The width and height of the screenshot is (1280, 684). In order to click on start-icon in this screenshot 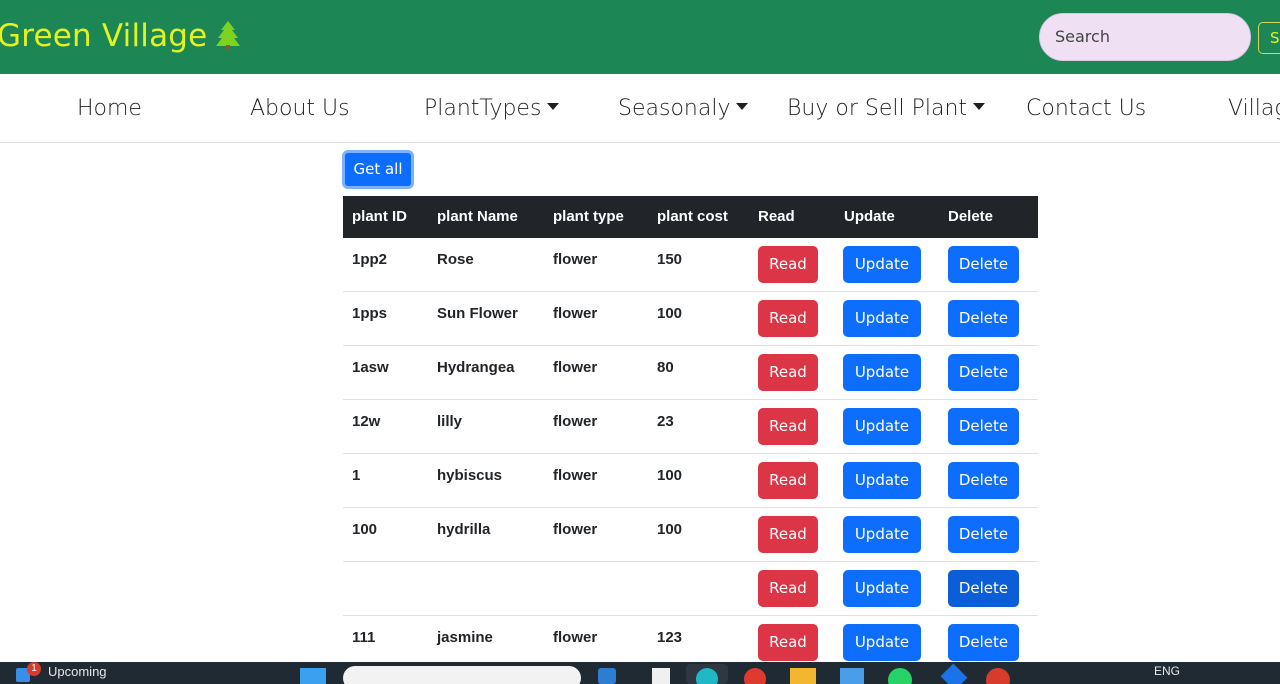, I will do `click(313, 676)`.